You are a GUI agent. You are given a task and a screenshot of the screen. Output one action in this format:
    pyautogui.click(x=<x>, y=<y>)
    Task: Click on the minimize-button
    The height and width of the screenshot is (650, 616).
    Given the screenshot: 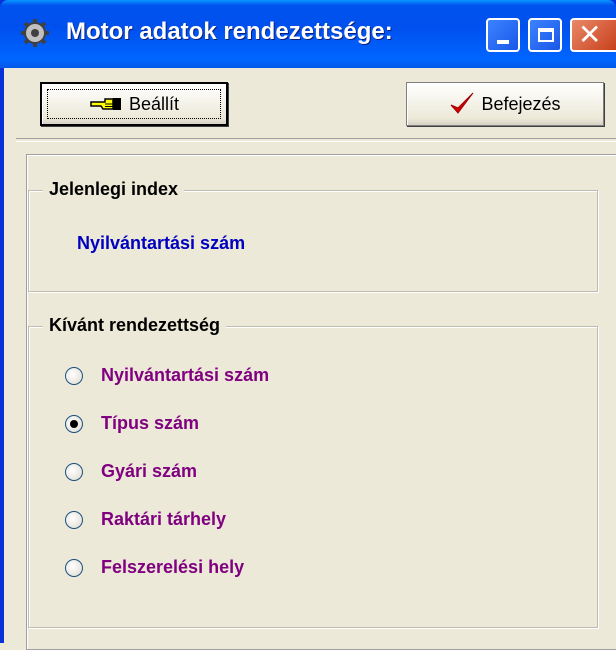 What is the action you would take?
    pyautogui.click(x=503, y=35)
    